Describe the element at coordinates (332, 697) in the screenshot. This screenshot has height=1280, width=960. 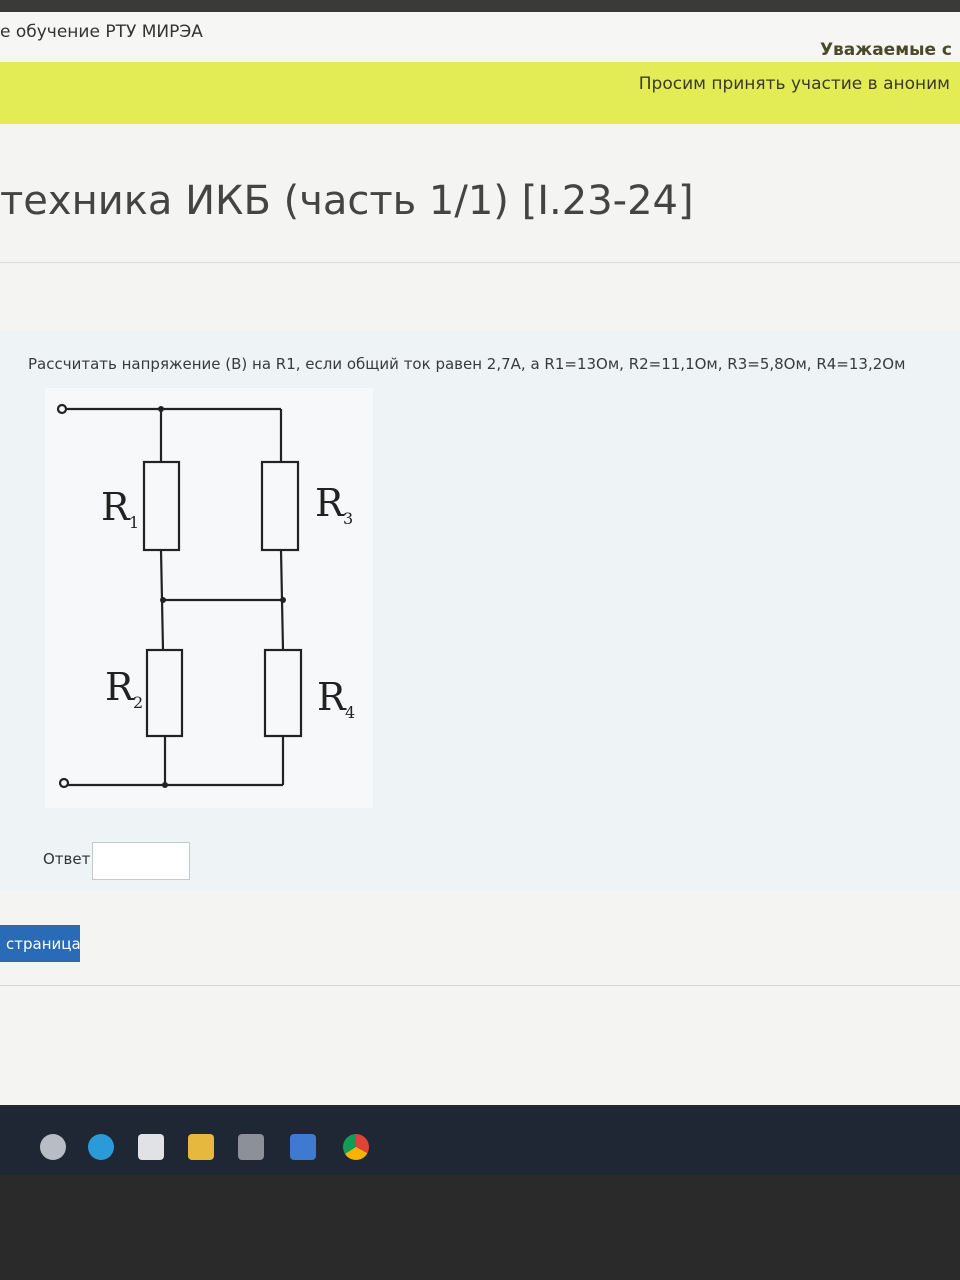
I see `label-r4: R` at that location.